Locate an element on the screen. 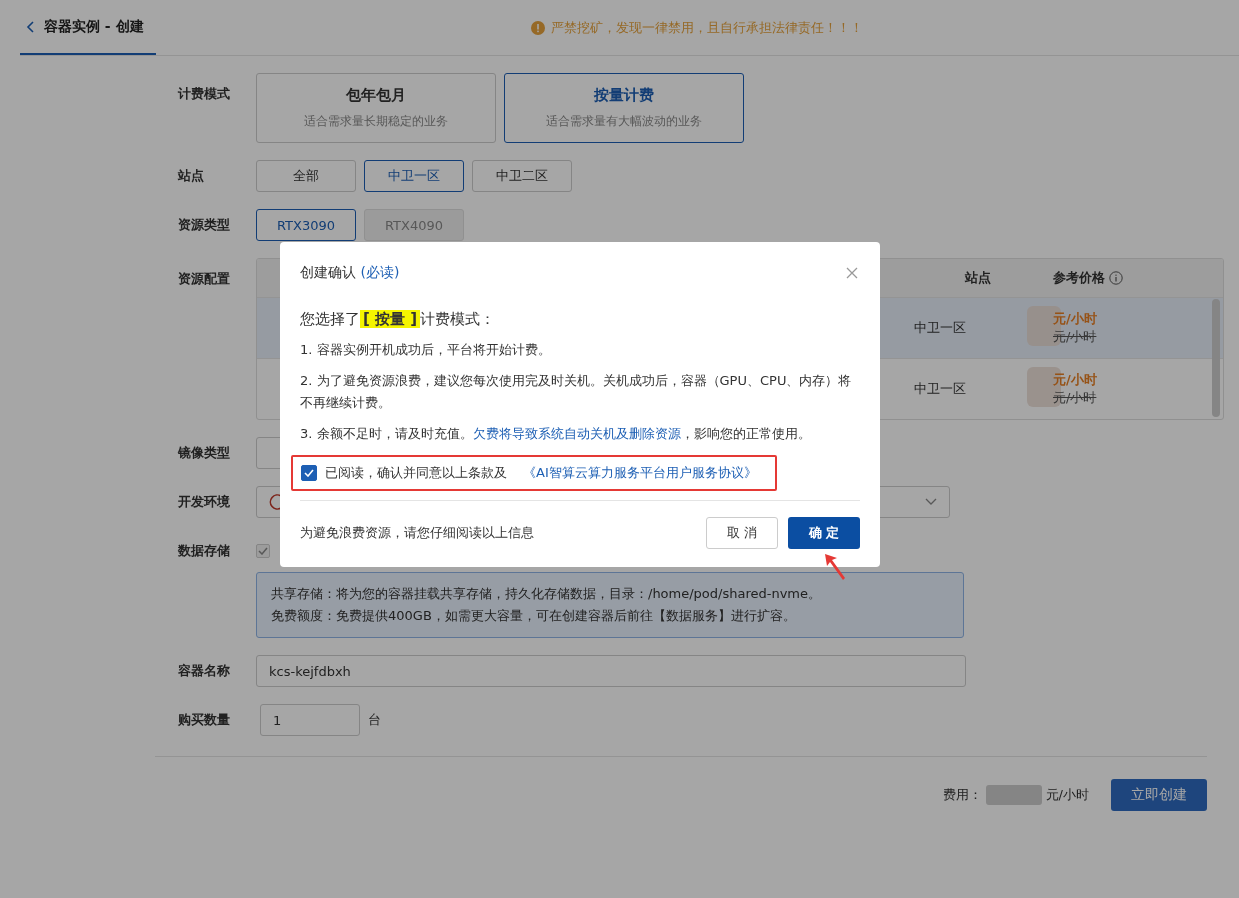 The width and height of the screenshot is (1239, 898). scrollbar is located at coordinates (1216, 358).